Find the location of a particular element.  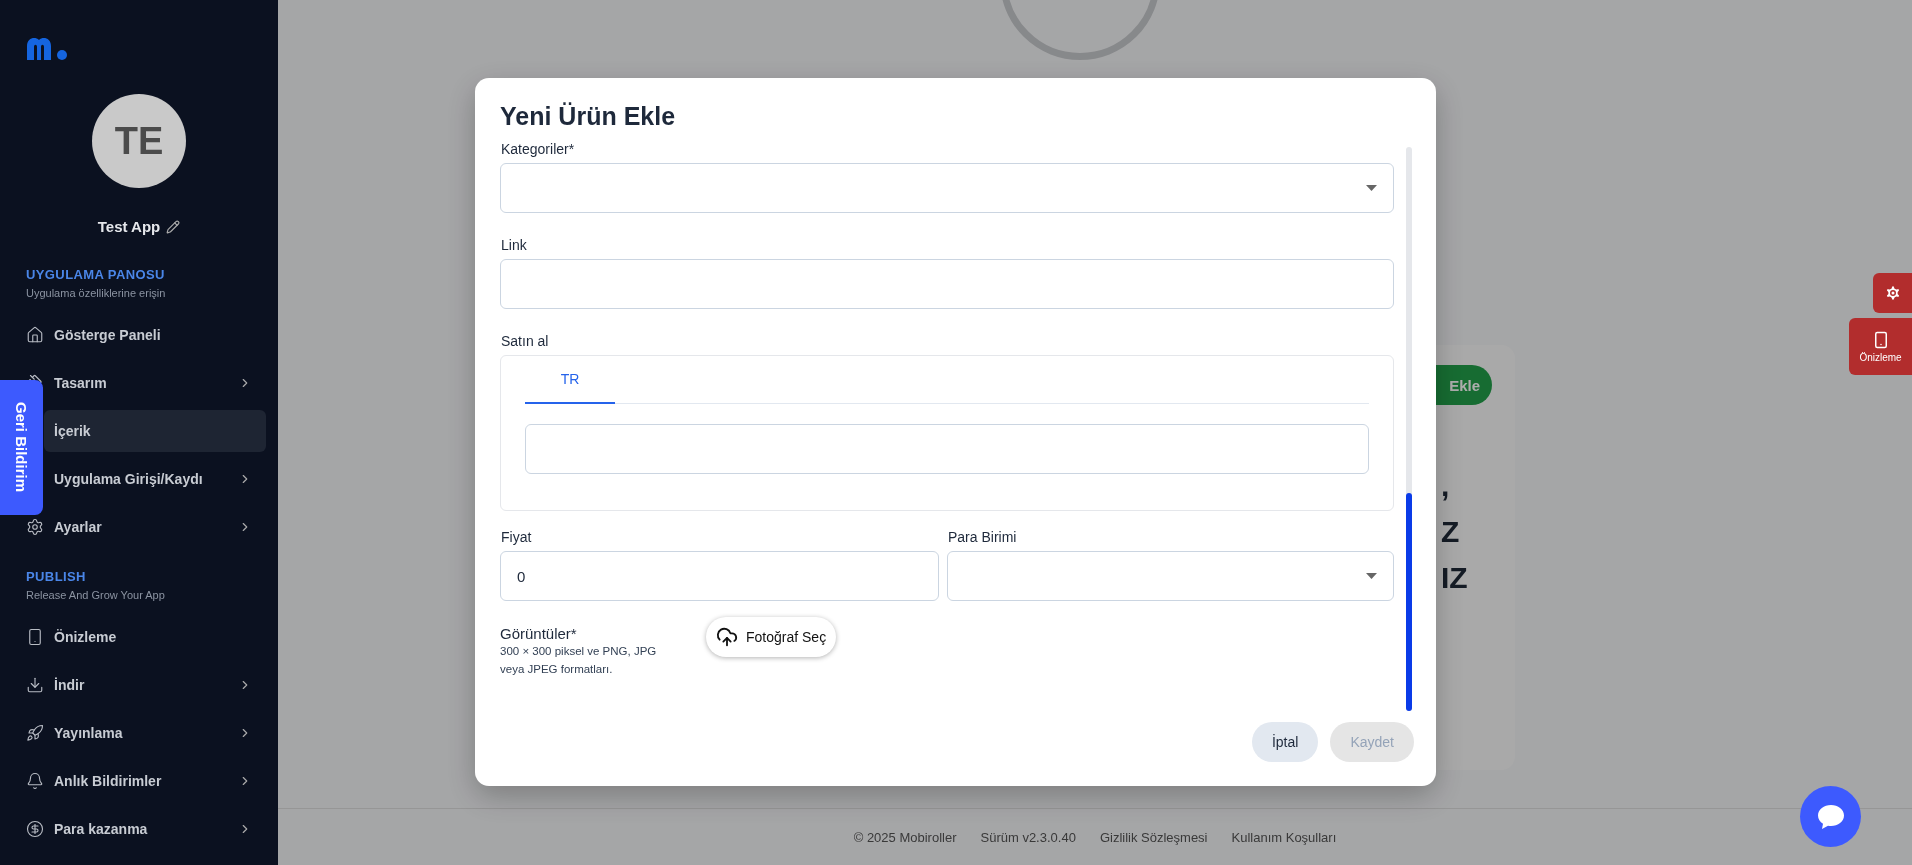

upload-icon is located at coordinates (727, 637).